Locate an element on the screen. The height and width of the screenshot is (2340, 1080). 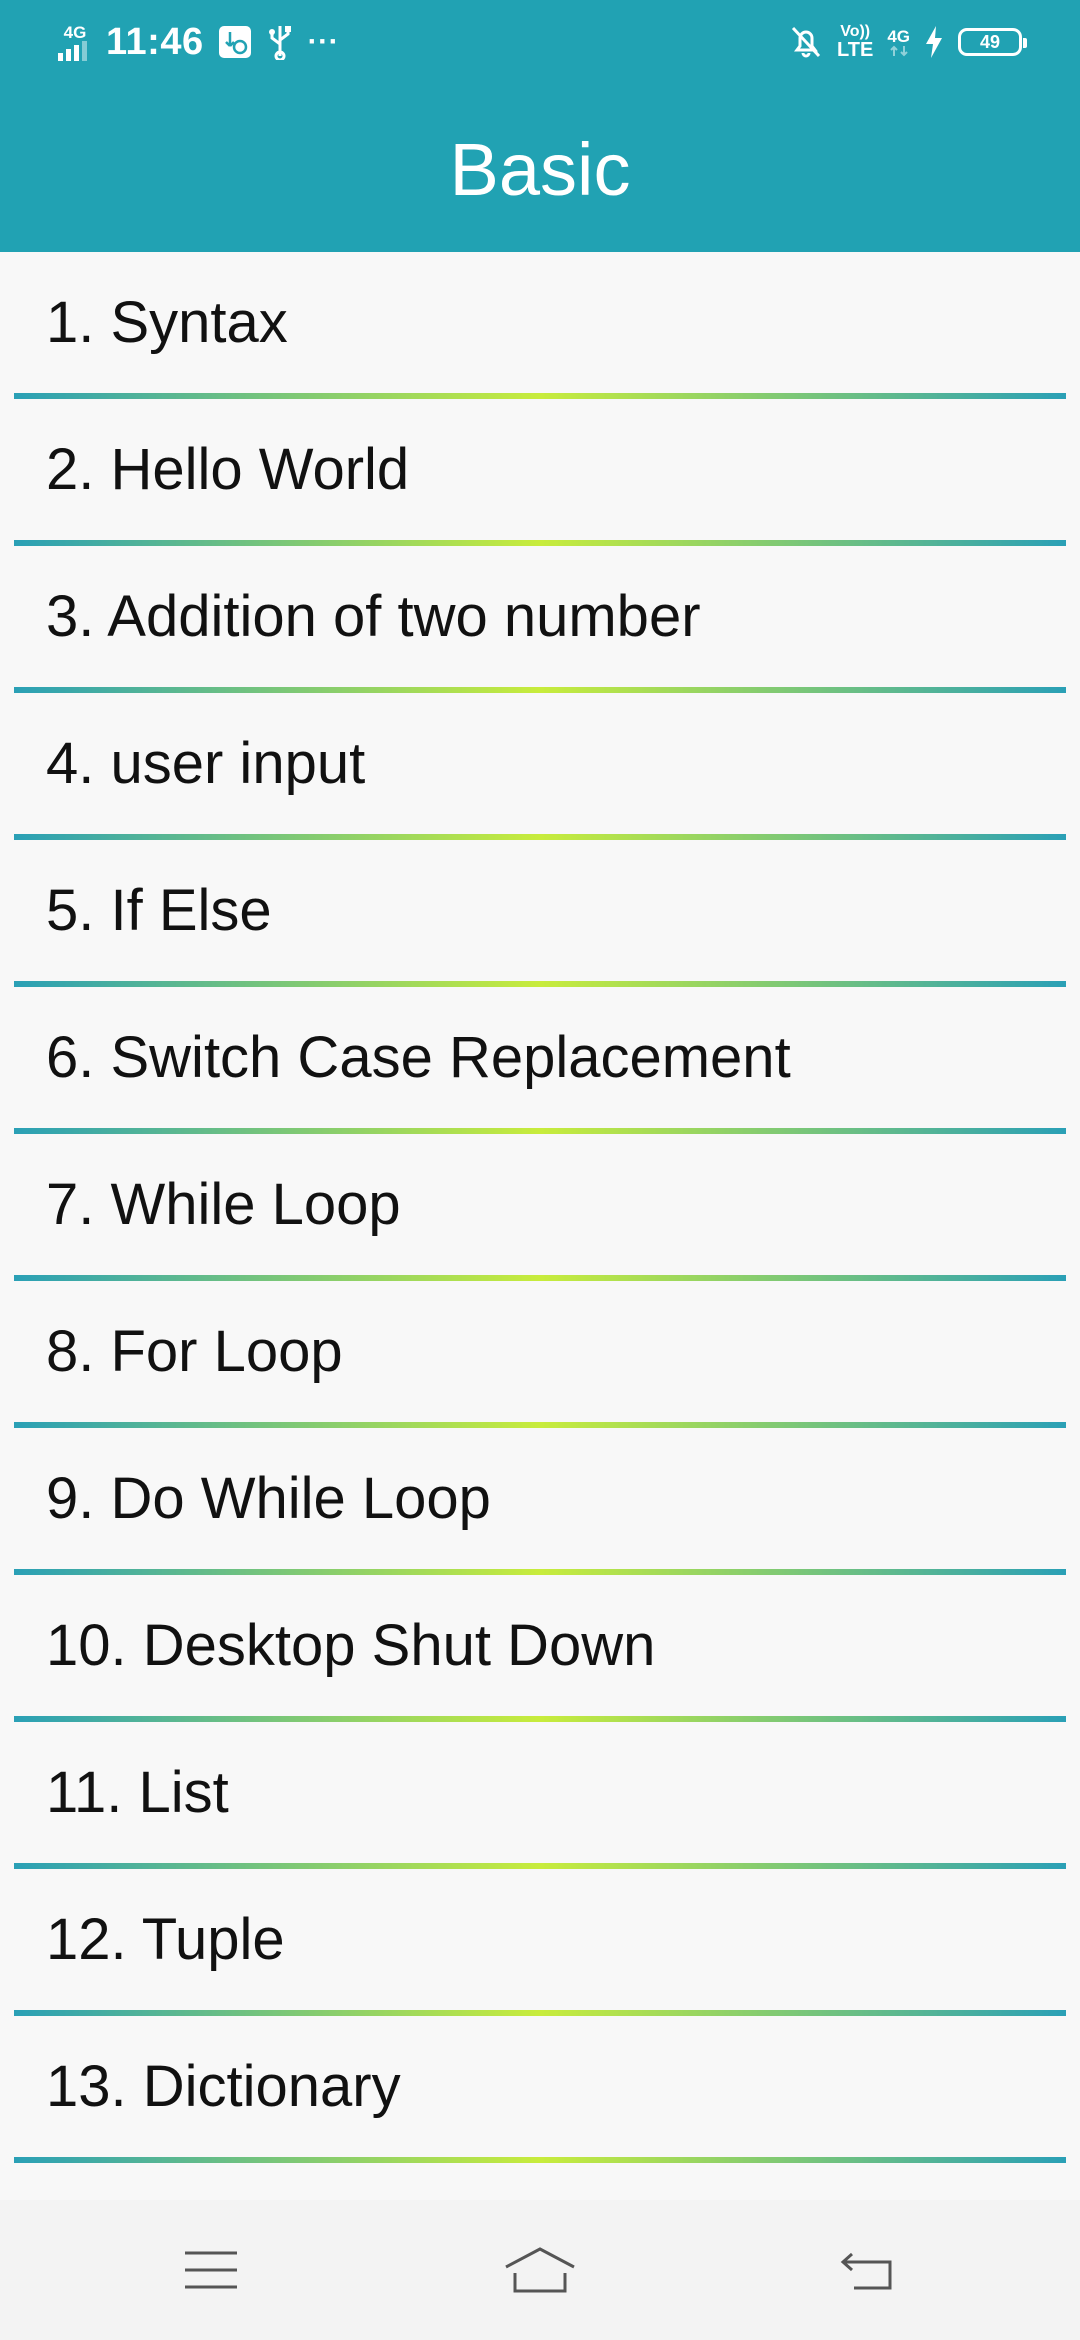
clock-time: 11:46 is located at coordinates (155, 41).